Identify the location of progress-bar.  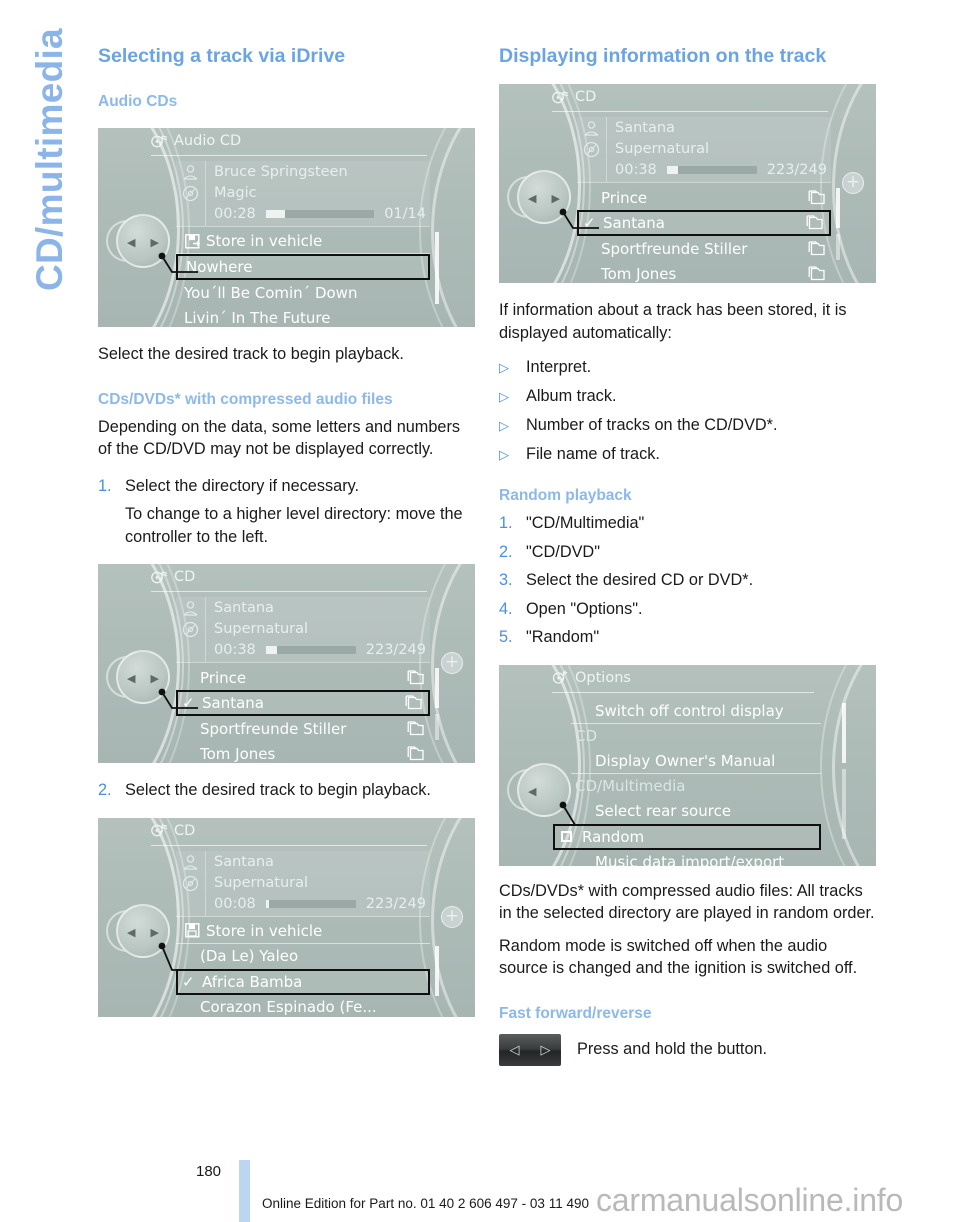
(711, 170).